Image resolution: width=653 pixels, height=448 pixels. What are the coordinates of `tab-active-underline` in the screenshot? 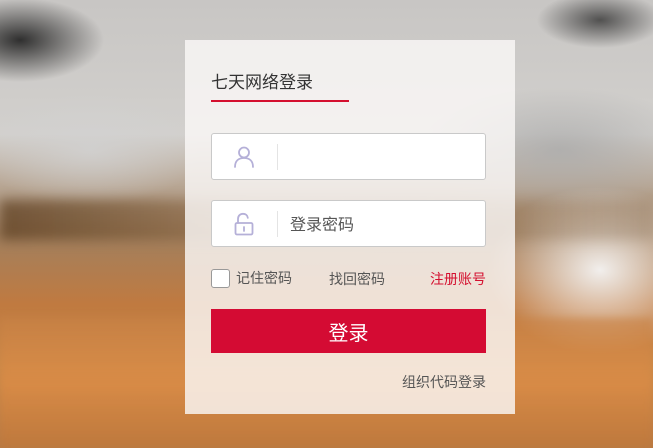 It's located at (280, 101).